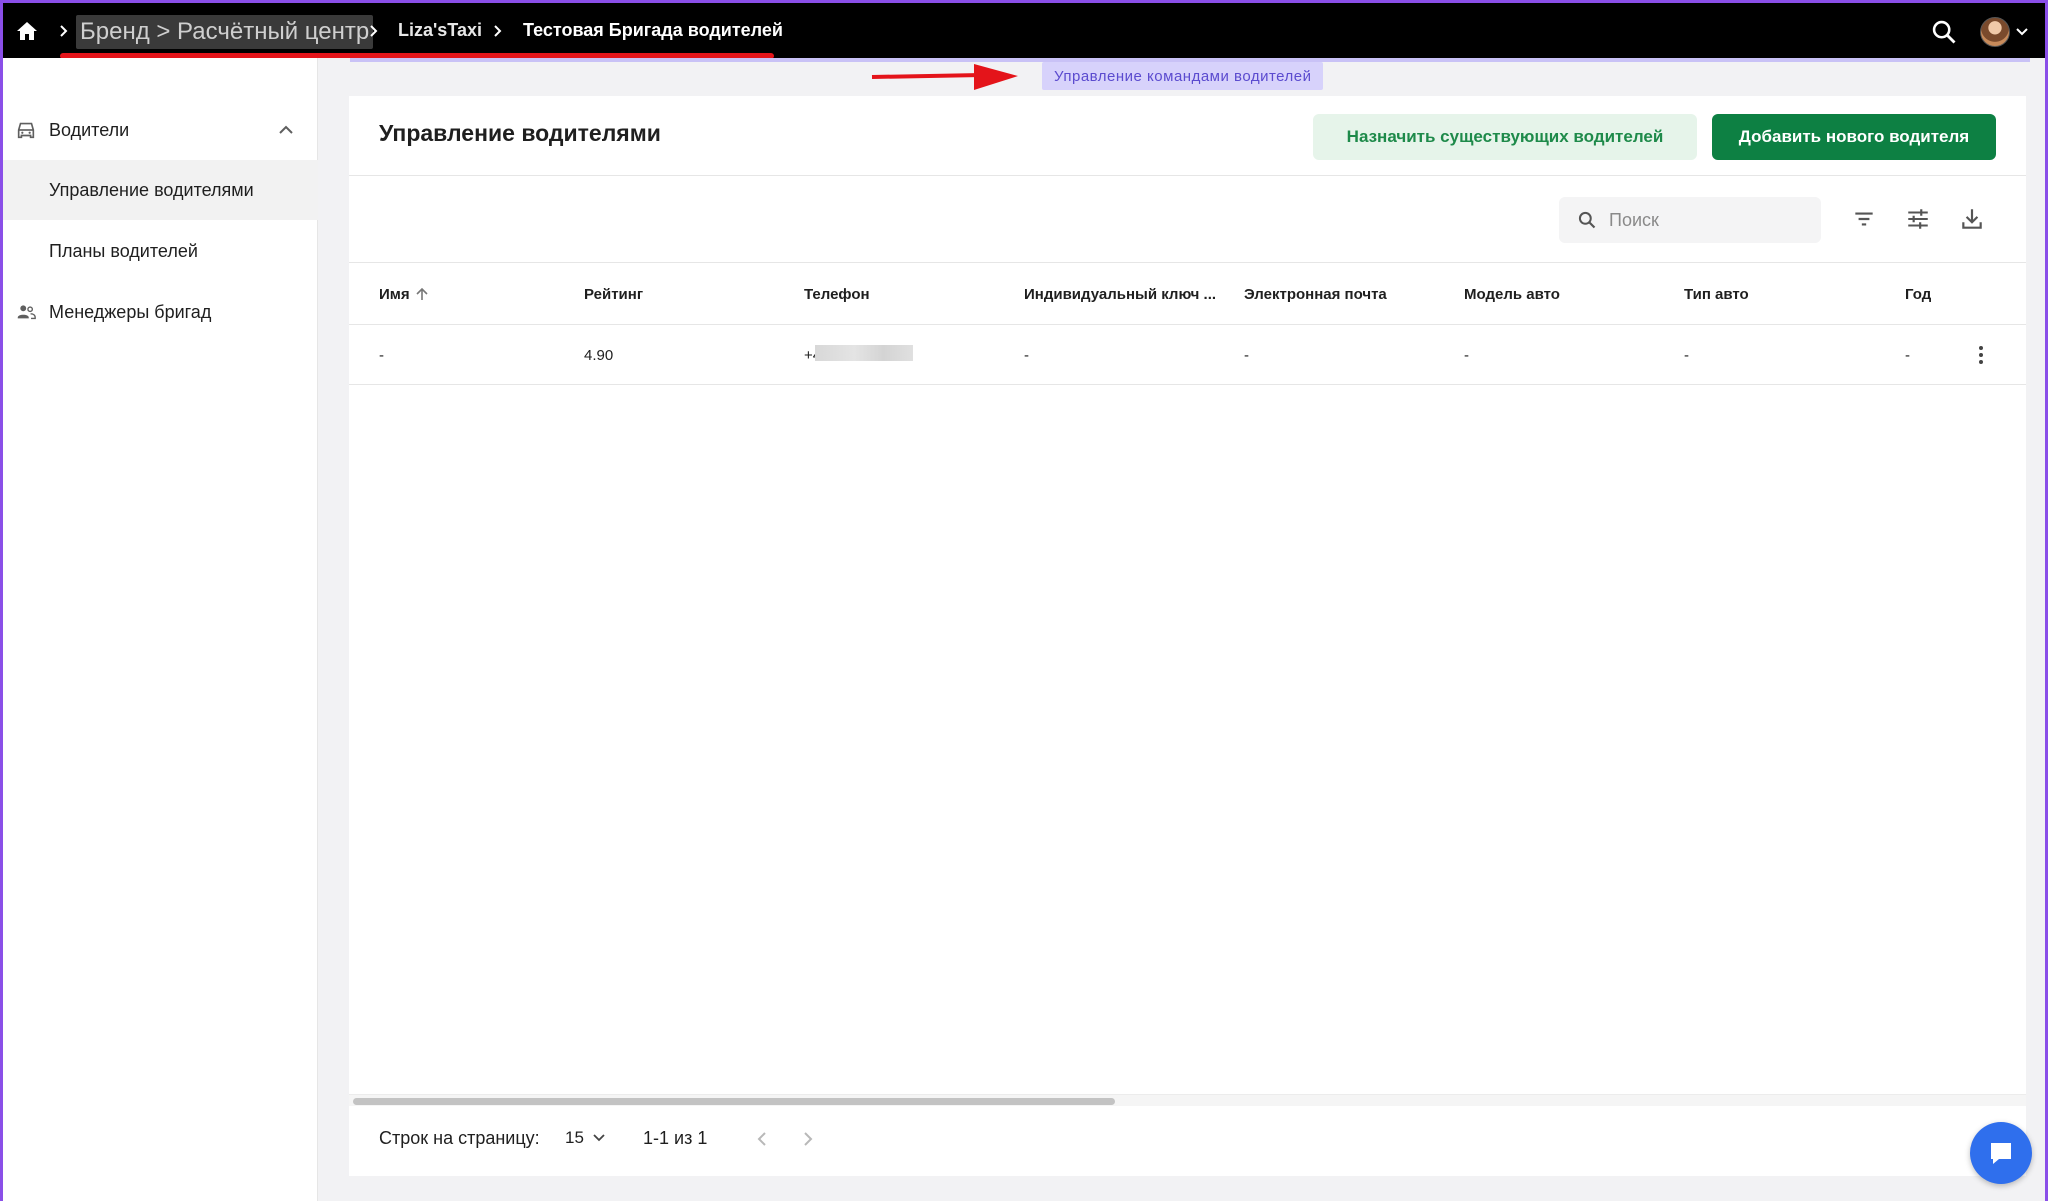  I want to click on phone-redaction, so click(864, 353).